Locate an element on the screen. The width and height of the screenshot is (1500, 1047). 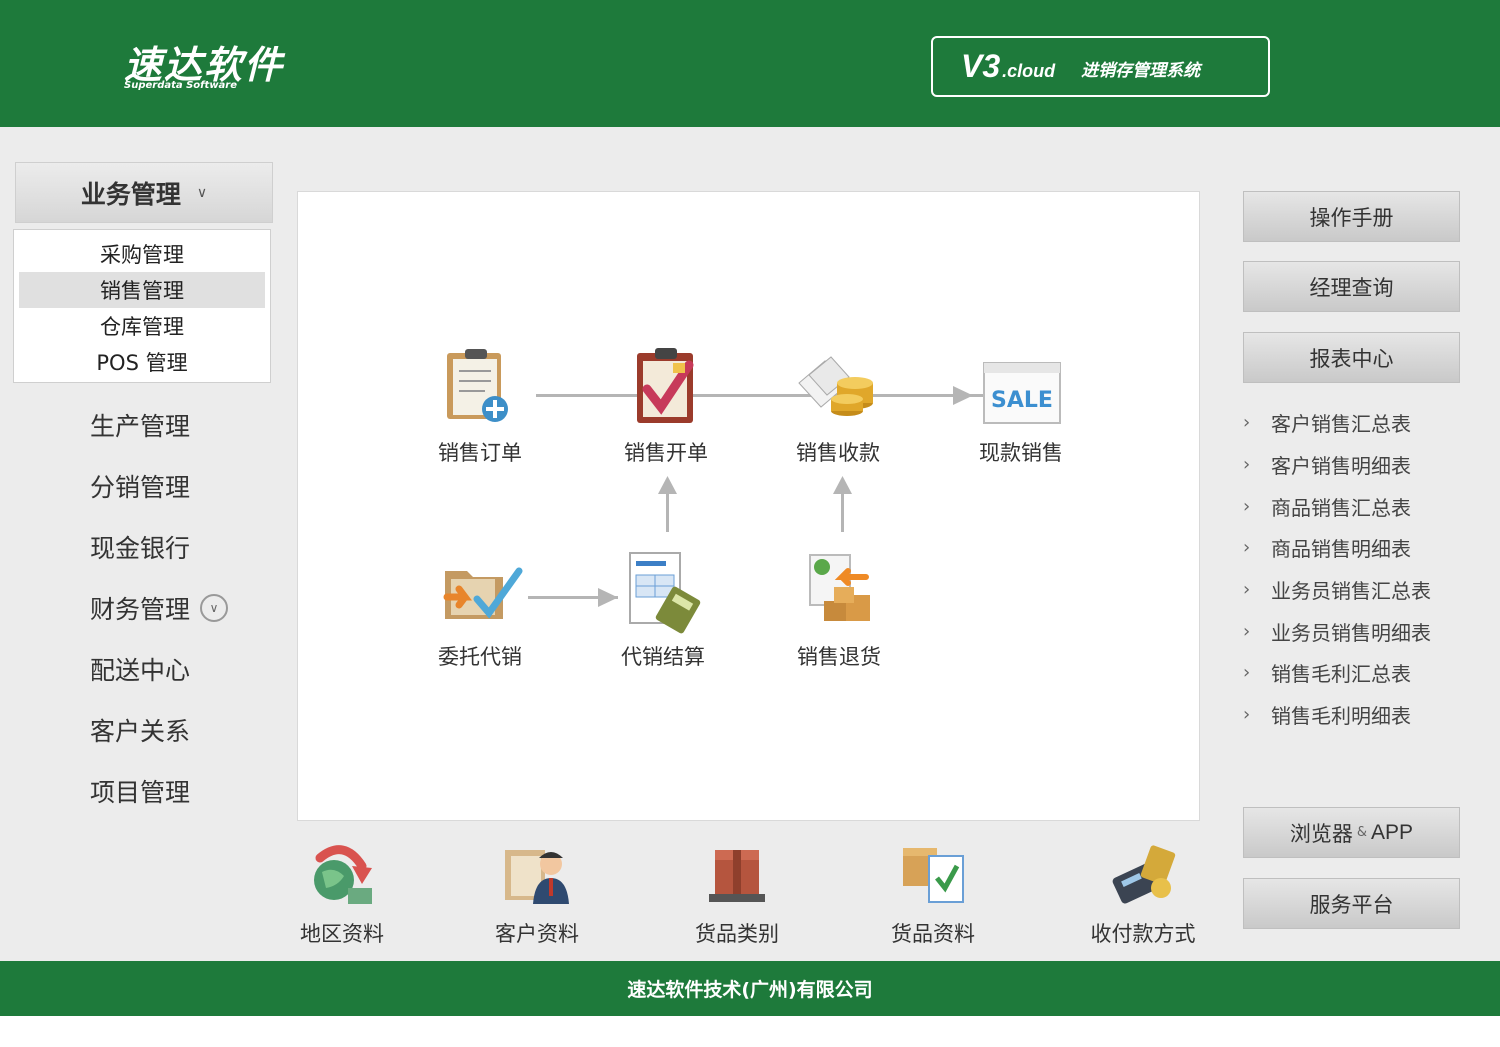
shortcut-payment: 收付款方式 is located at coordinates (1143, 893).